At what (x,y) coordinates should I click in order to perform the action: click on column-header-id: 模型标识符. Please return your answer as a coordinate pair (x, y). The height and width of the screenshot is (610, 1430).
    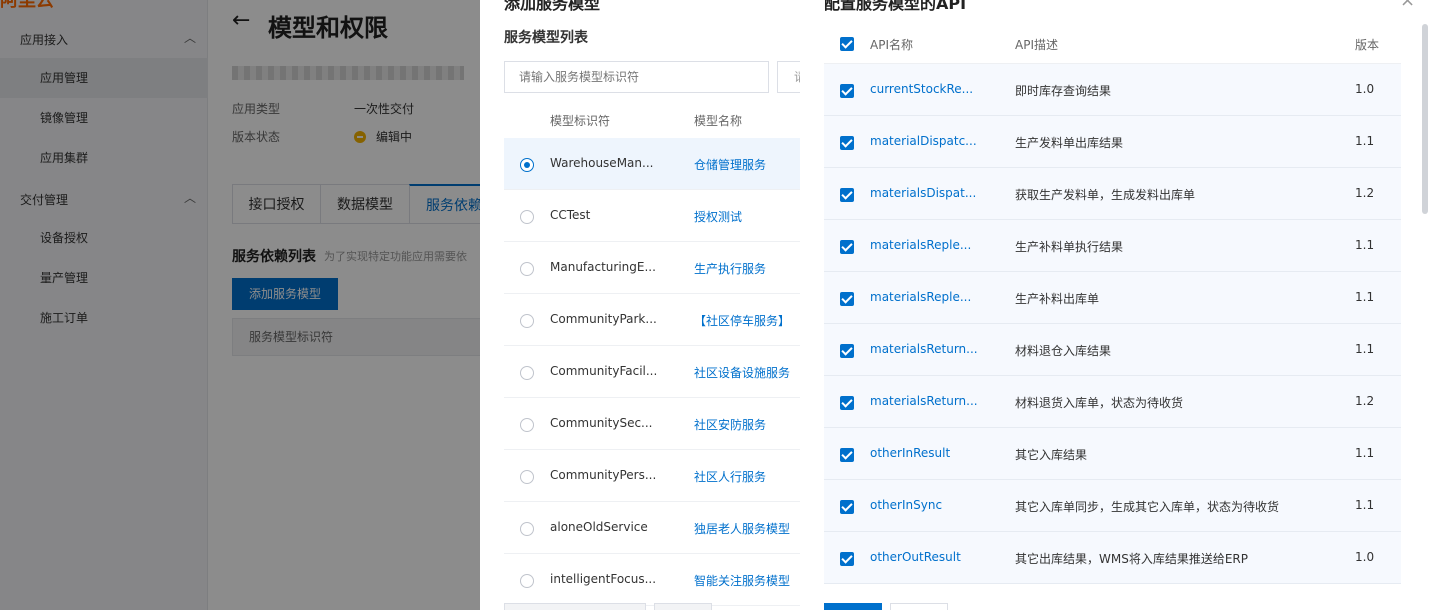
    Looking at the image, I should click on (580, 121).